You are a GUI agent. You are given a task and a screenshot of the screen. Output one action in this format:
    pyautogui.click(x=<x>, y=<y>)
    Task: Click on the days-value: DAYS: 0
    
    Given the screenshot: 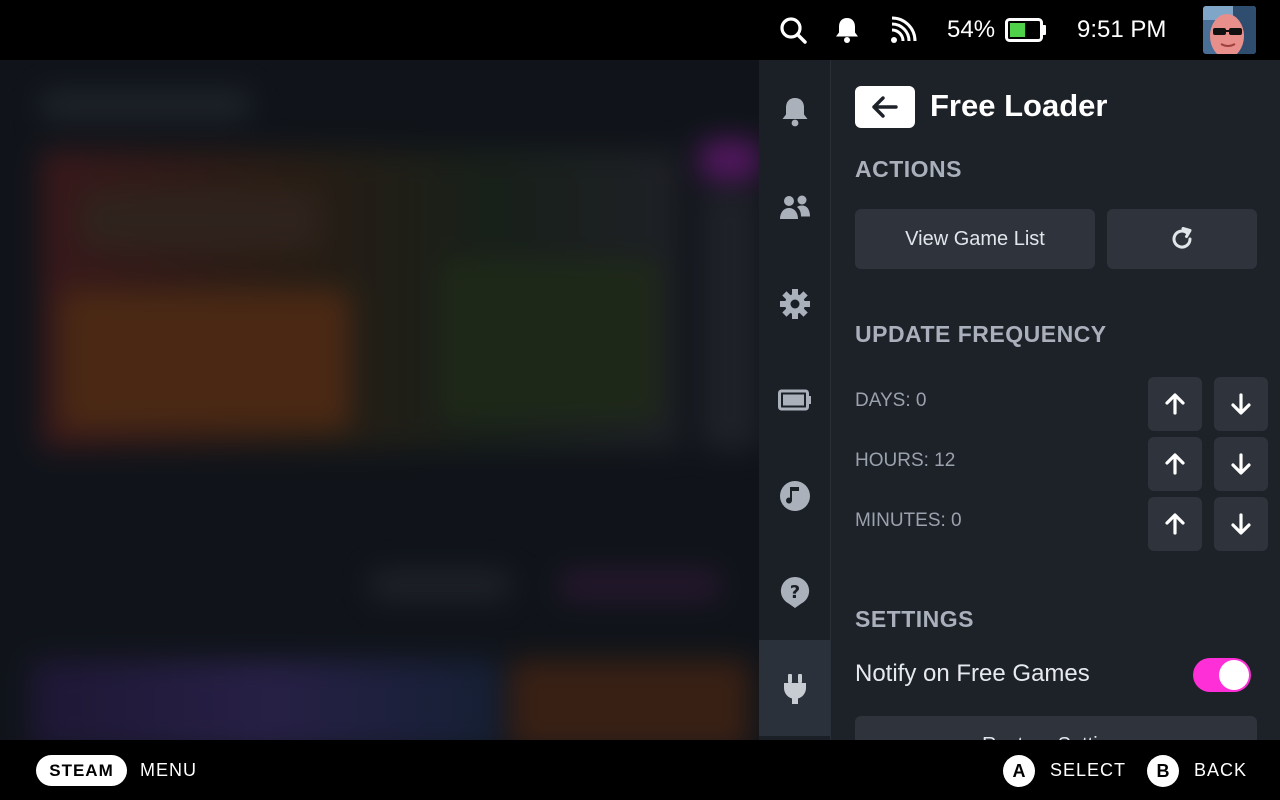 What is the action you would take?
    pyautogui.click(x=891, y=400)
    